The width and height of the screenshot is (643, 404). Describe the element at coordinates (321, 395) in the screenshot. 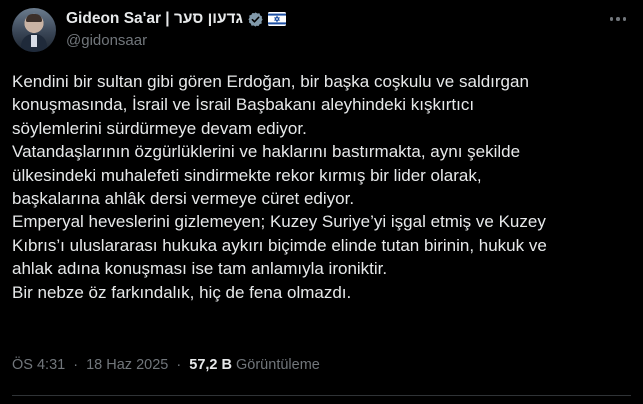

I see `divider` at that location.